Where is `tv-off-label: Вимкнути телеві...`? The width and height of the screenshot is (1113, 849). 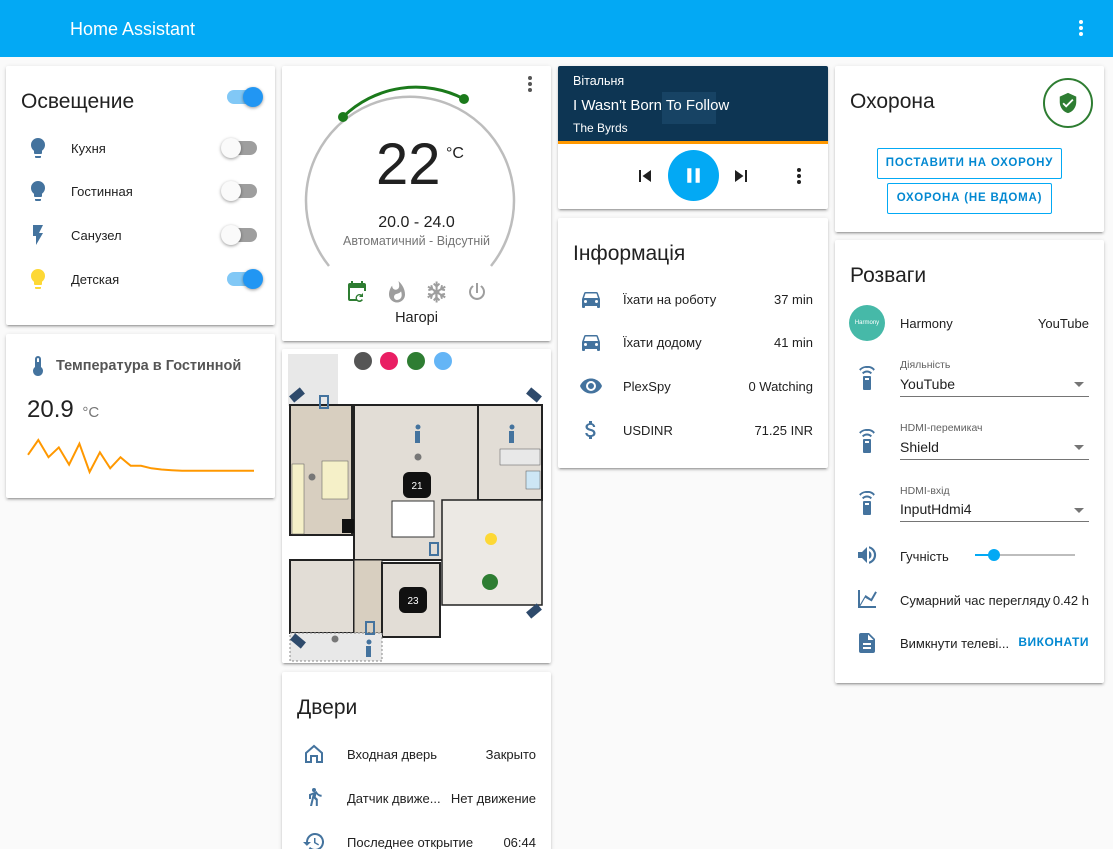 tv-off-label: Вимкнути телеві... is located at coordinates (955, 643).